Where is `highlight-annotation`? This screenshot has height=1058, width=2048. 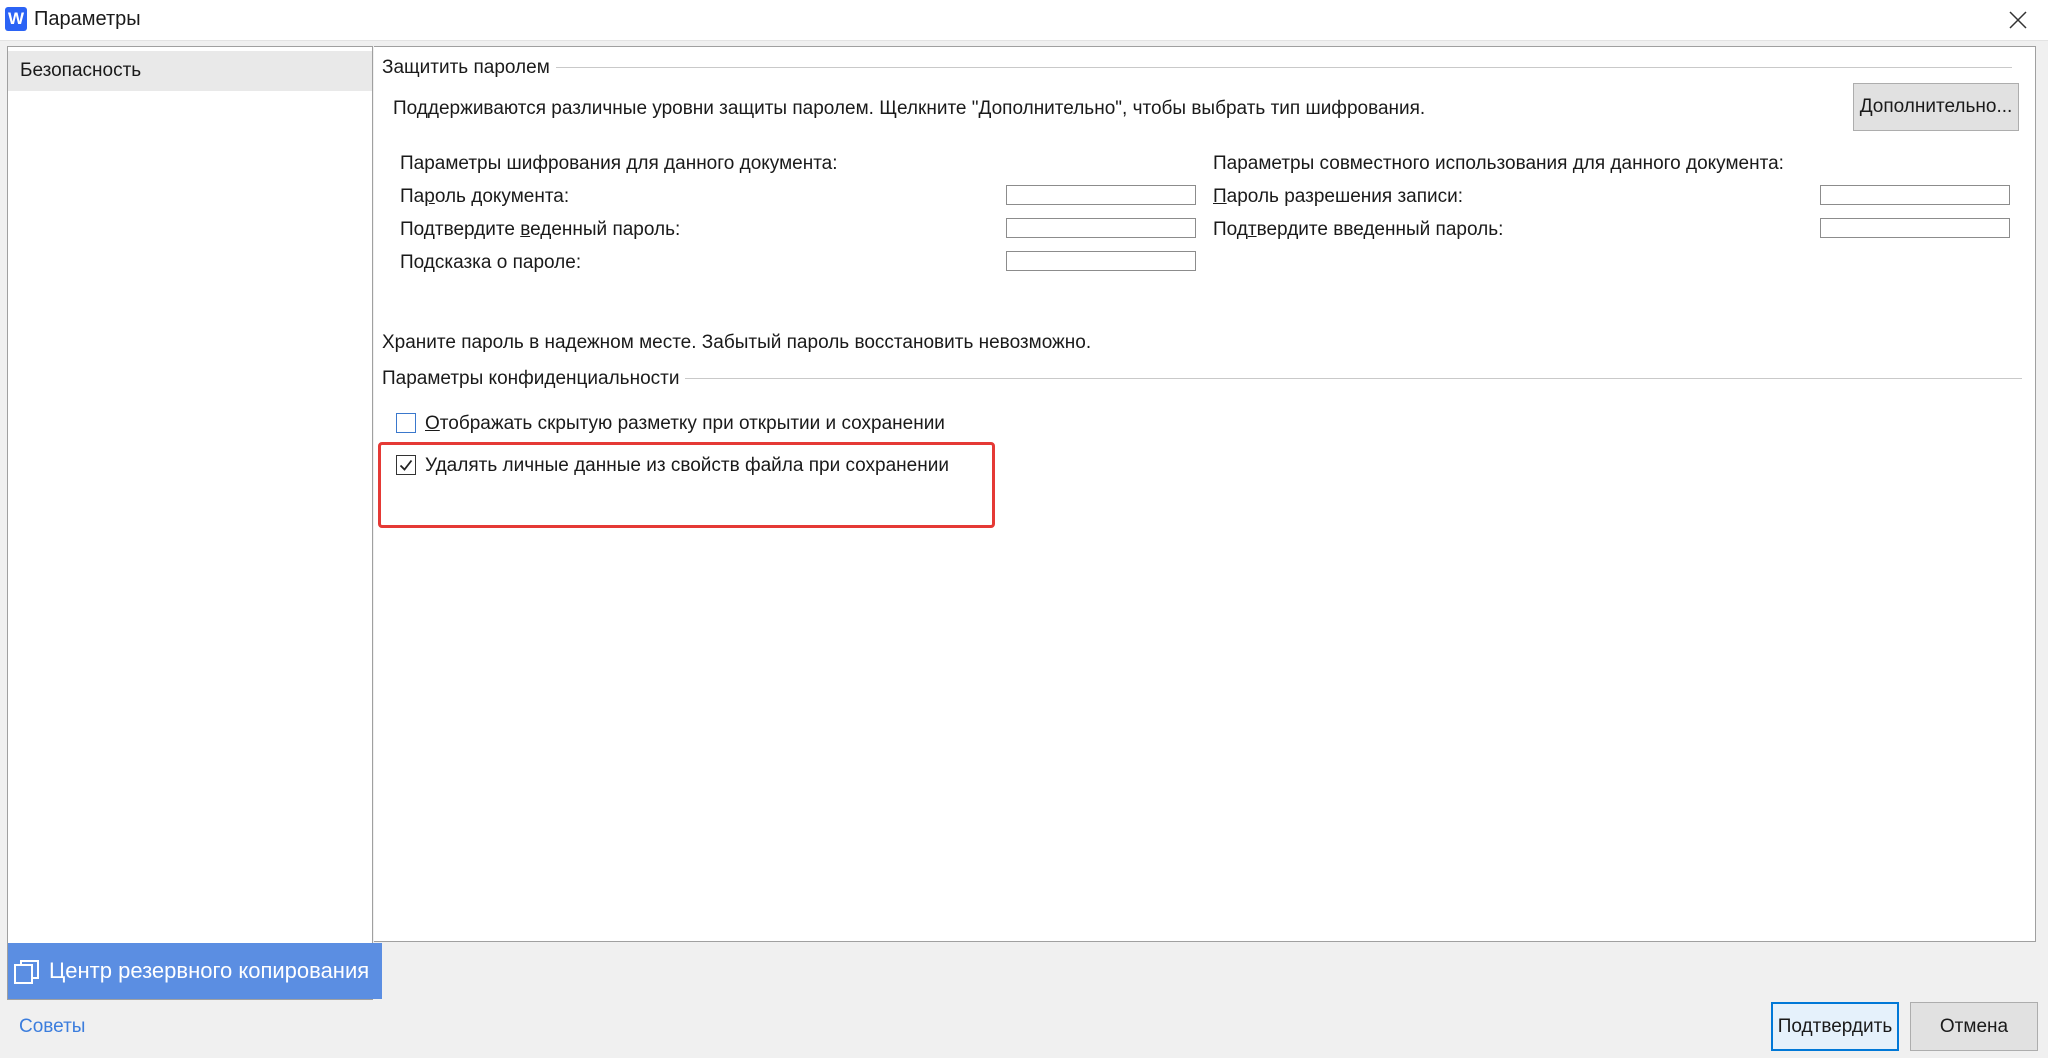 highlight-annotation is located at coordinates (686, 485).